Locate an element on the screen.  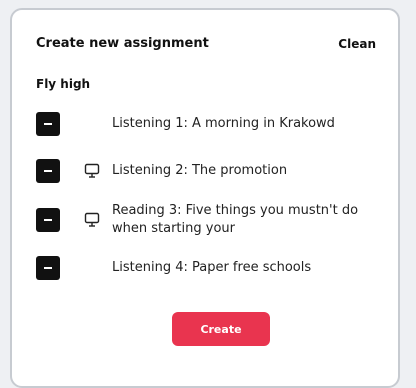
item-label: Listening 1: A morning in Krakowd is located at coordinates (223, 123).